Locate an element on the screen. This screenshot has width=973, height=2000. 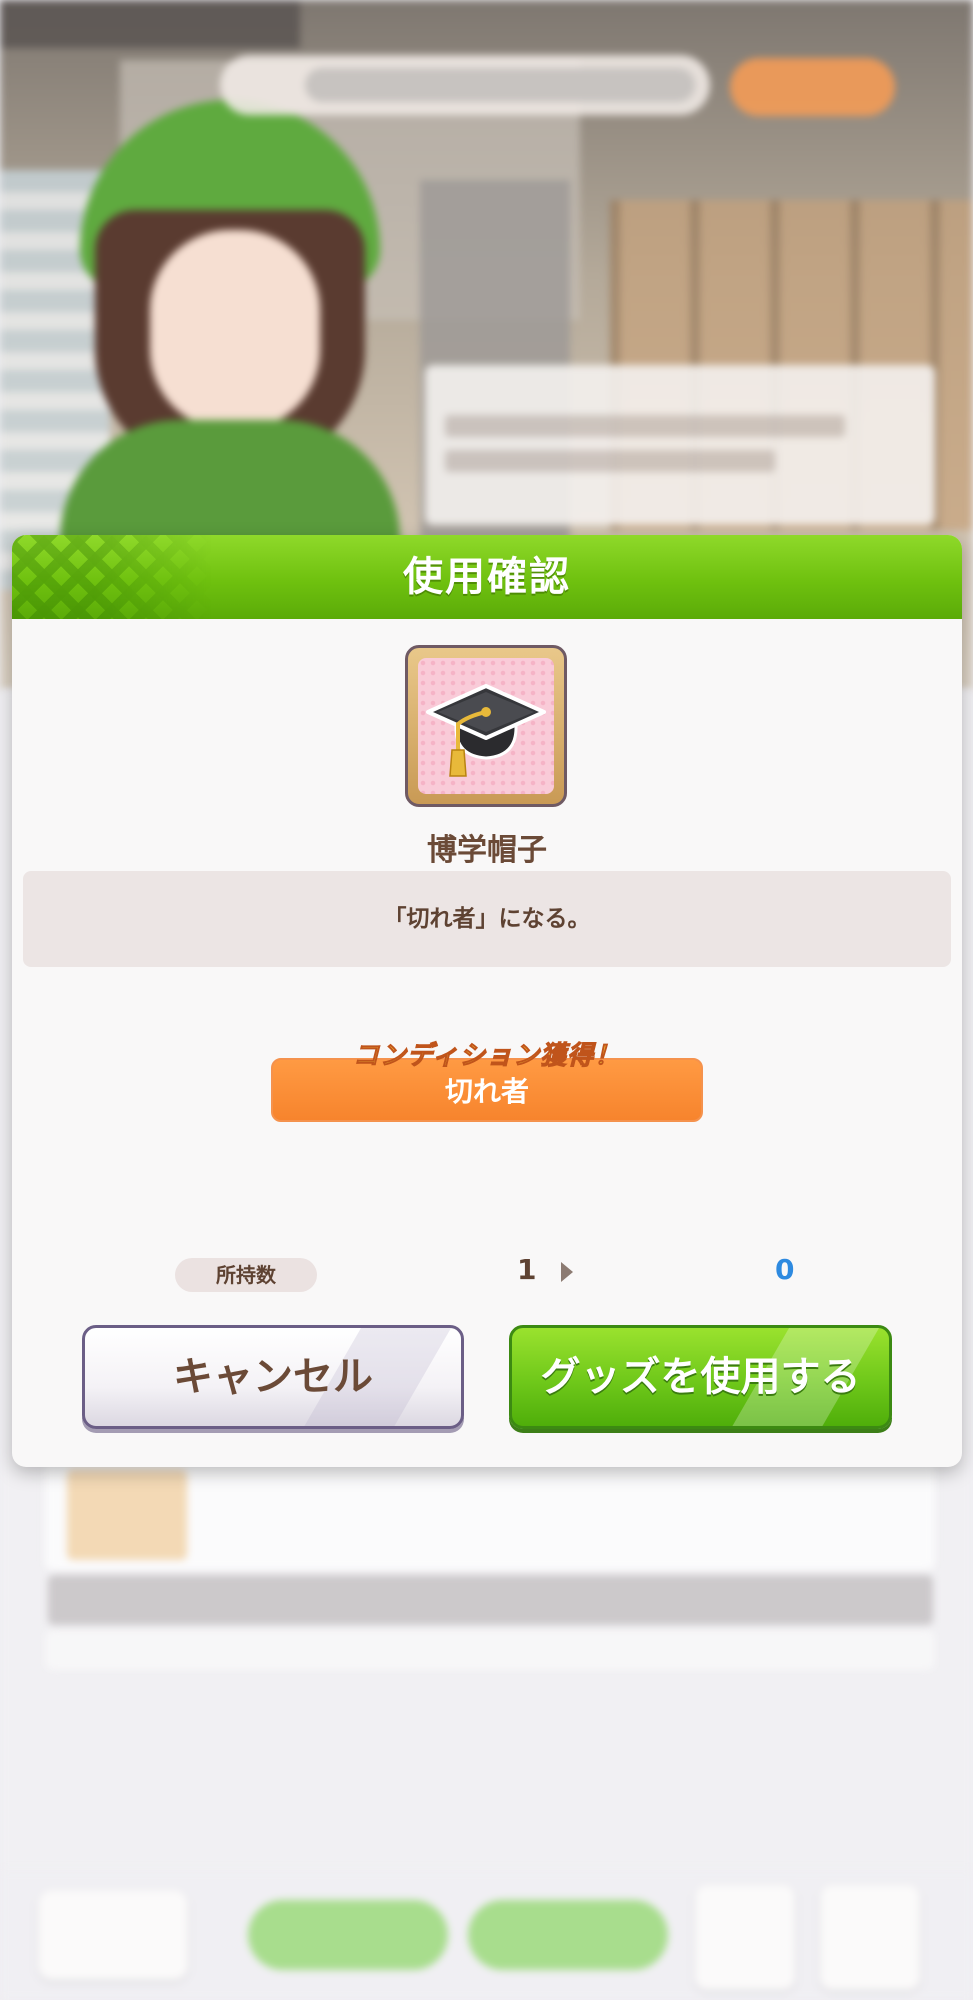
dialog-header: 使用確認 is located at coordinates (487, 577).